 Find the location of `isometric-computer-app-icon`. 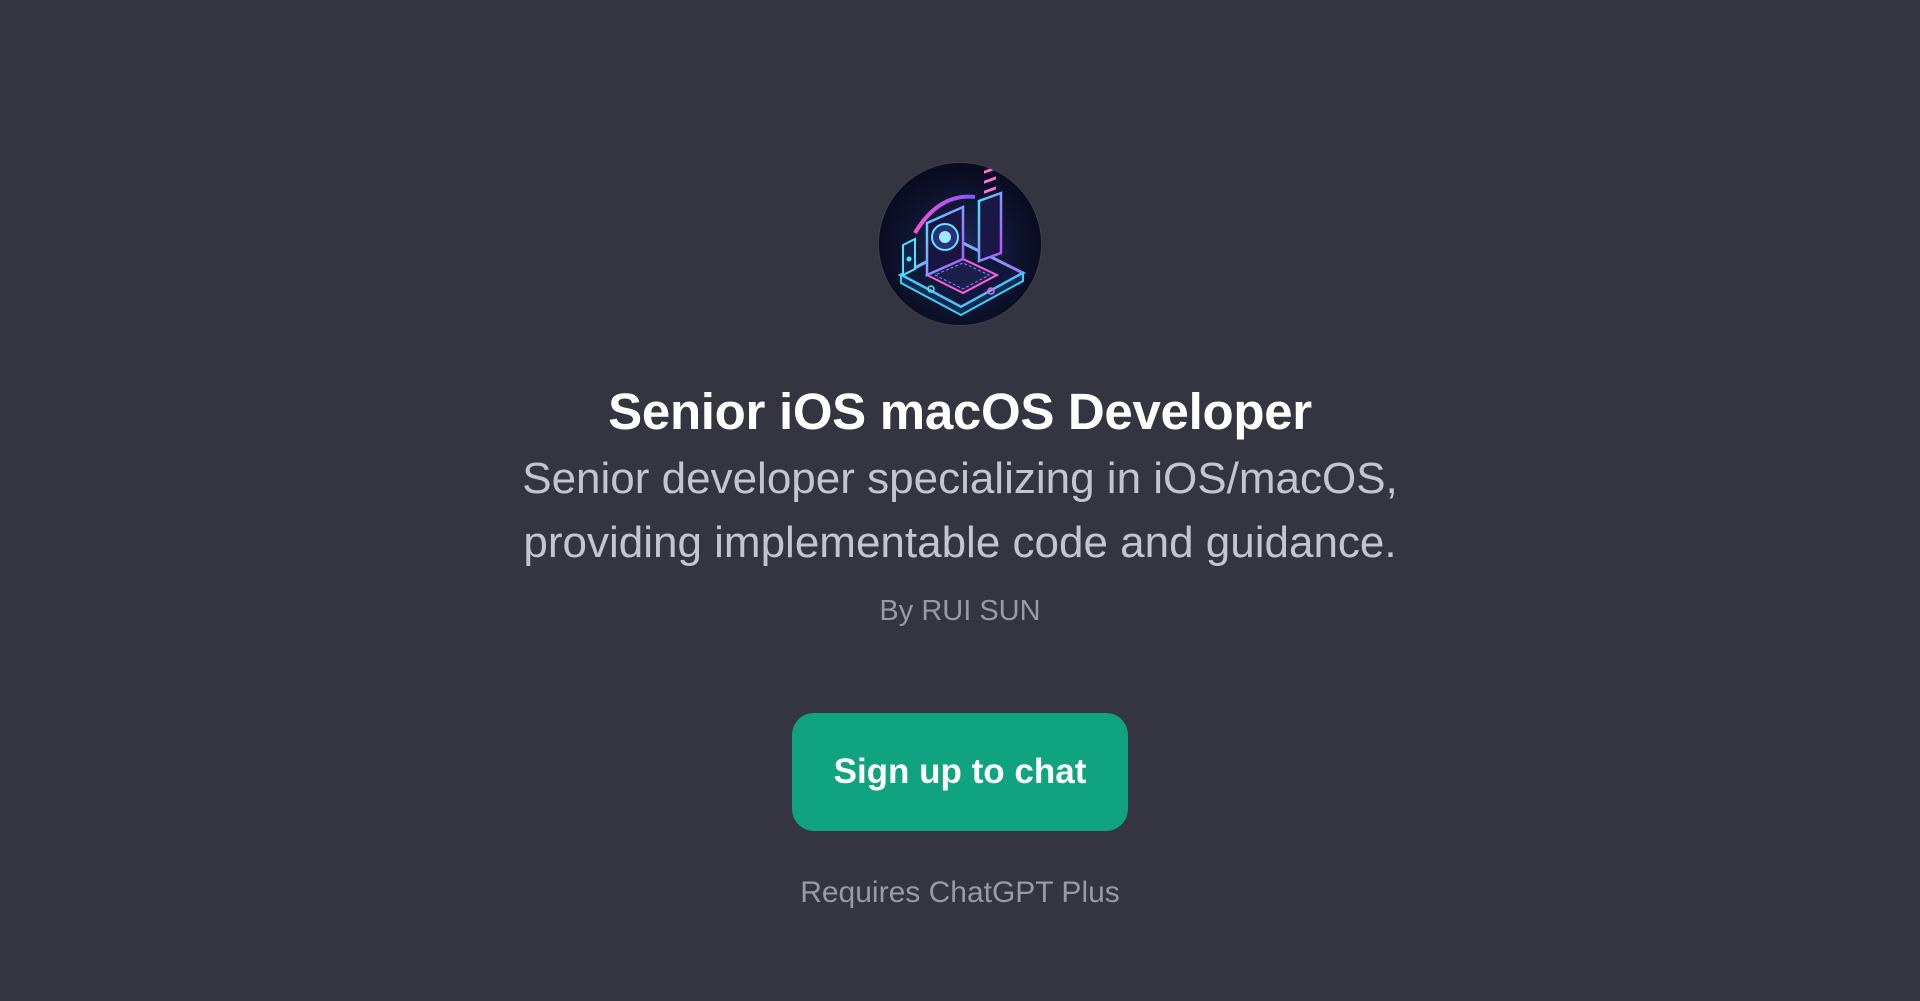

isometric-computer-app-icon is located at coordinates (960, 244).